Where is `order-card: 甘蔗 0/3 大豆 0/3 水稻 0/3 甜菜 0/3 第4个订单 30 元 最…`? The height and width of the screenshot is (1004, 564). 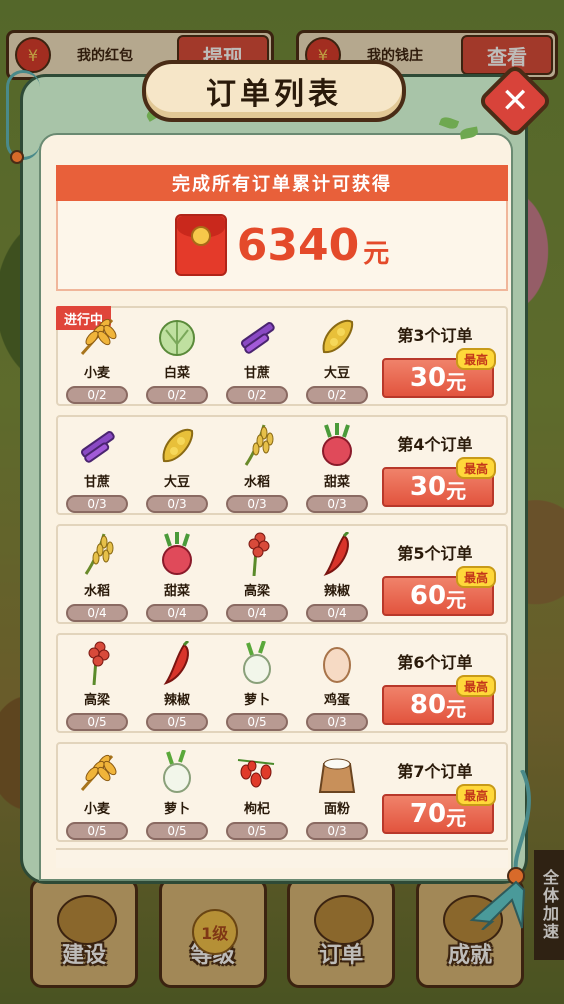
order-card: 甘蔗 0/3 大豆 0/3 水稻 0/3 甜菜 0/3 第4个订单 30 元 最… is located at coordinates (282, 465).